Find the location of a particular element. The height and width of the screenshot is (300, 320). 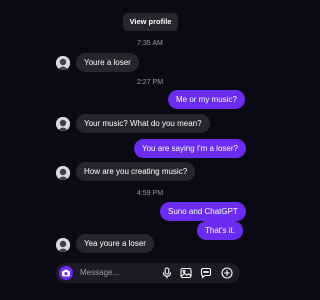

timestamp-3: 4:59 PM is located at coordinates (150, 193).